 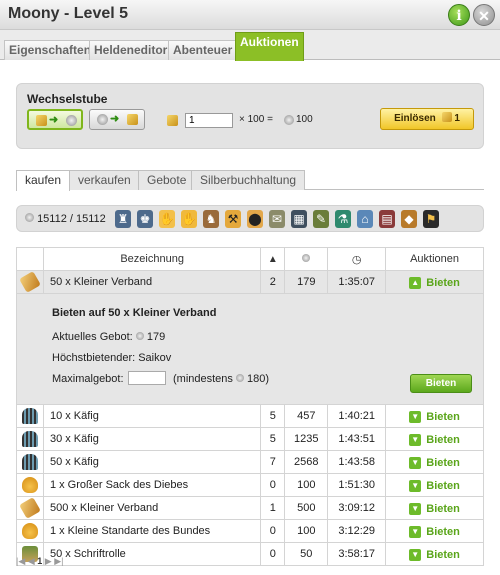 I want to click on arrow-right-icon: ➜, so click(x=54, y=120).